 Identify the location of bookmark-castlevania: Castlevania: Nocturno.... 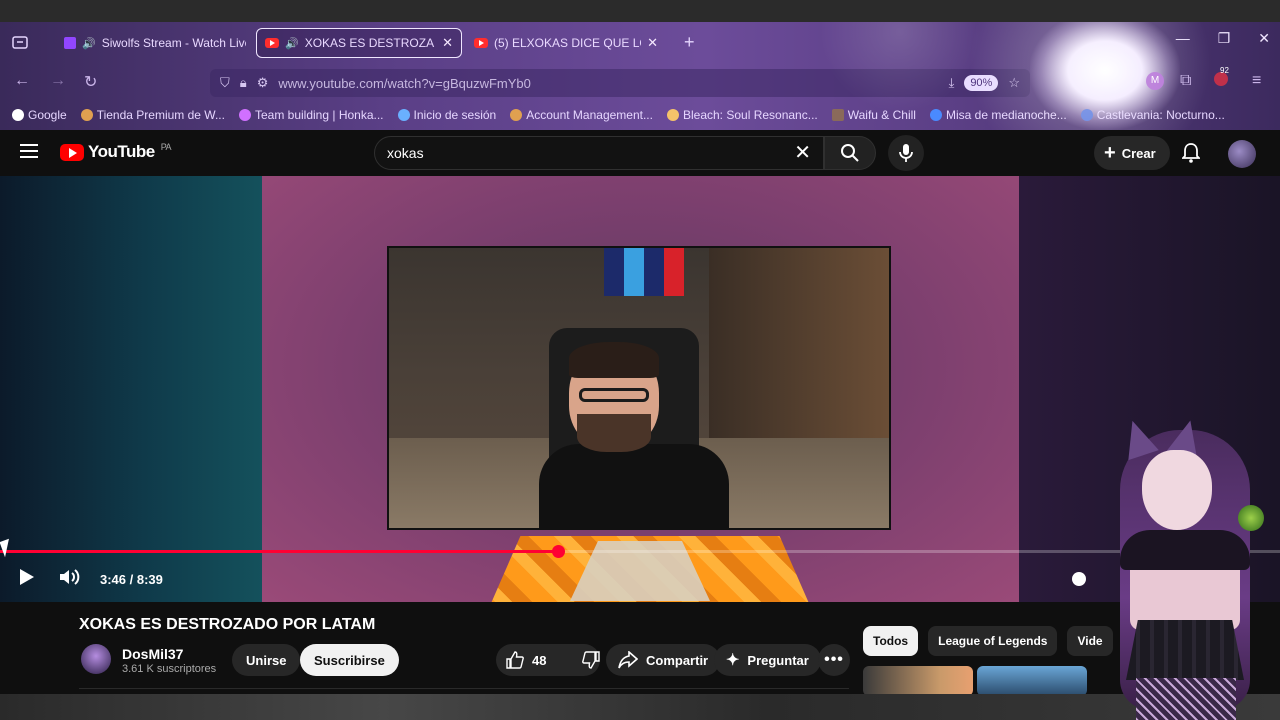
(1152, 115).